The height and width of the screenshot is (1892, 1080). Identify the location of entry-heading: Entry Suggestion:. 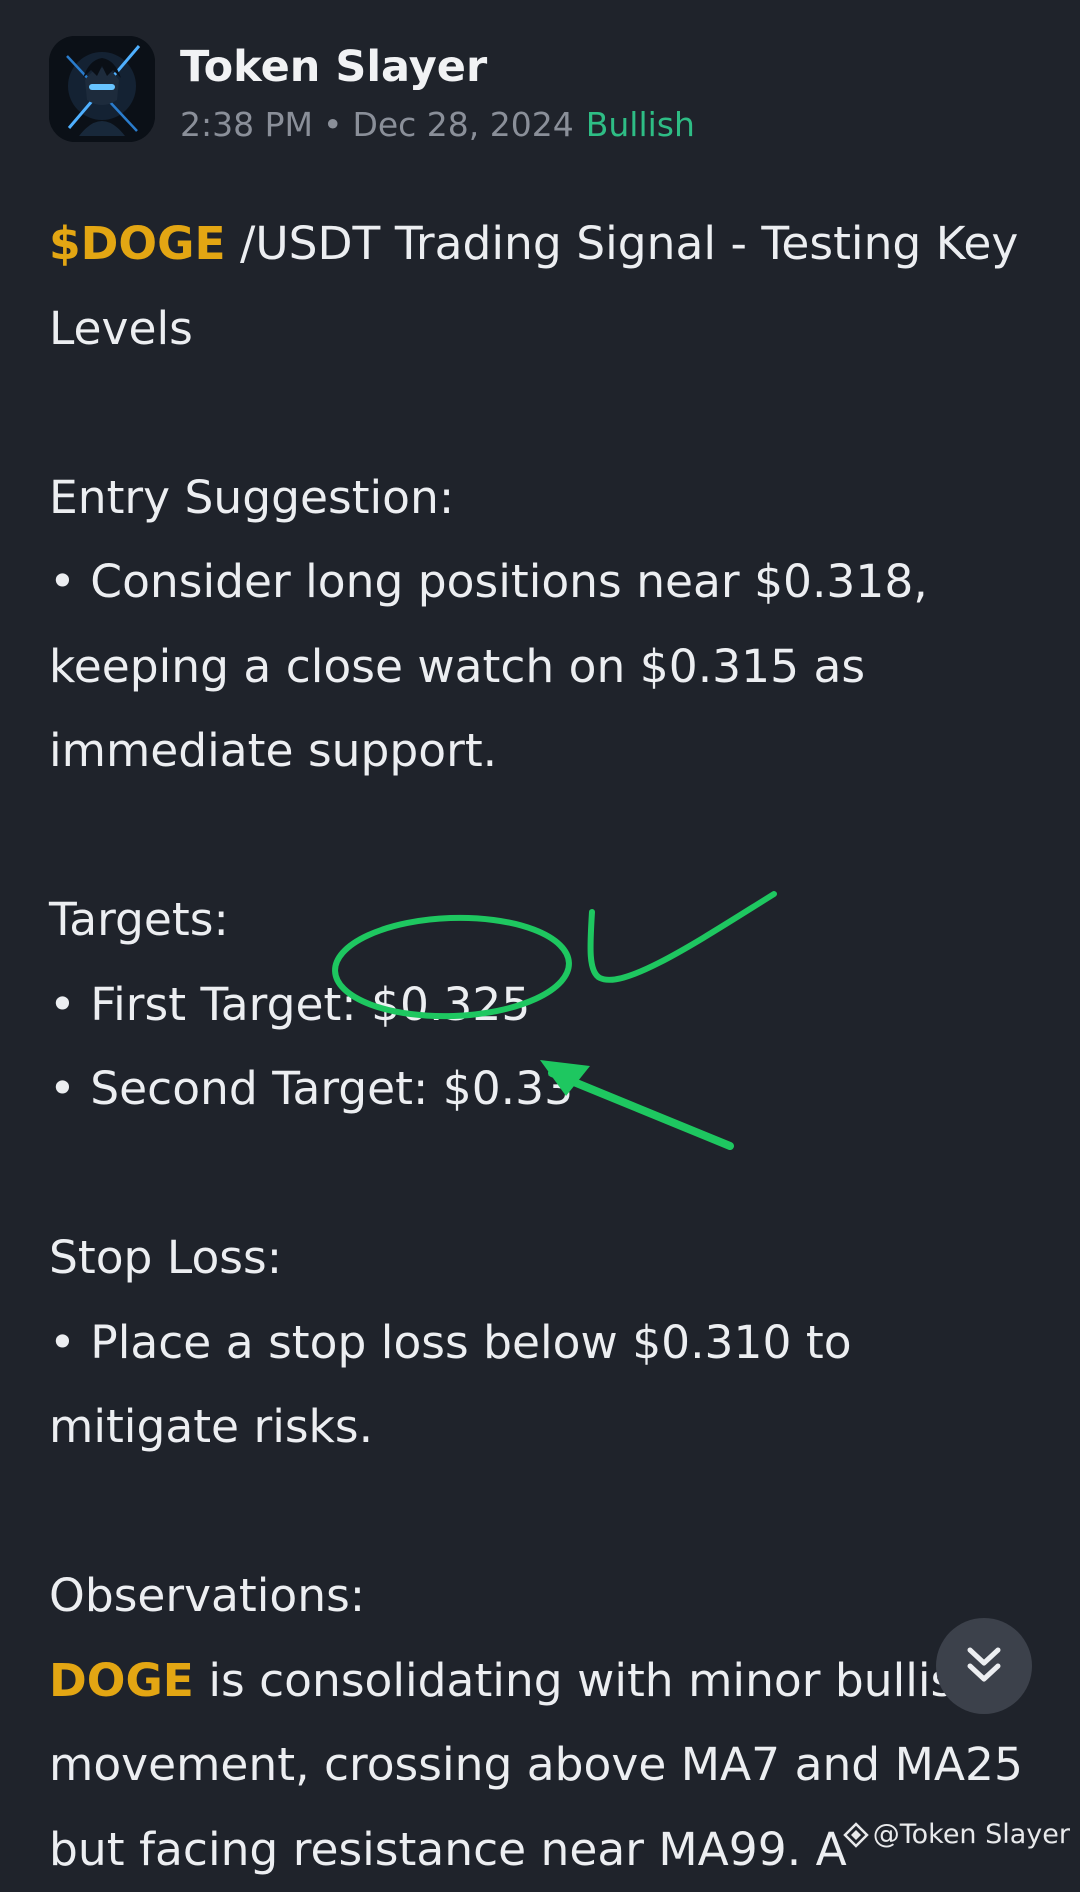
(549, 498).